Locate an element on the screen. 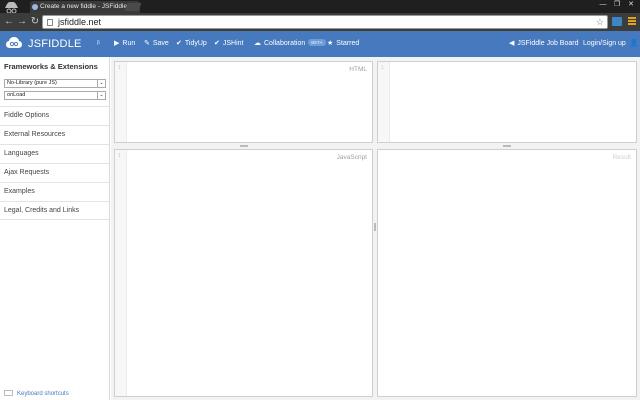 The image size is (640, 400). sidebar-item-languages: Languages is located at coordinates (54, 153).